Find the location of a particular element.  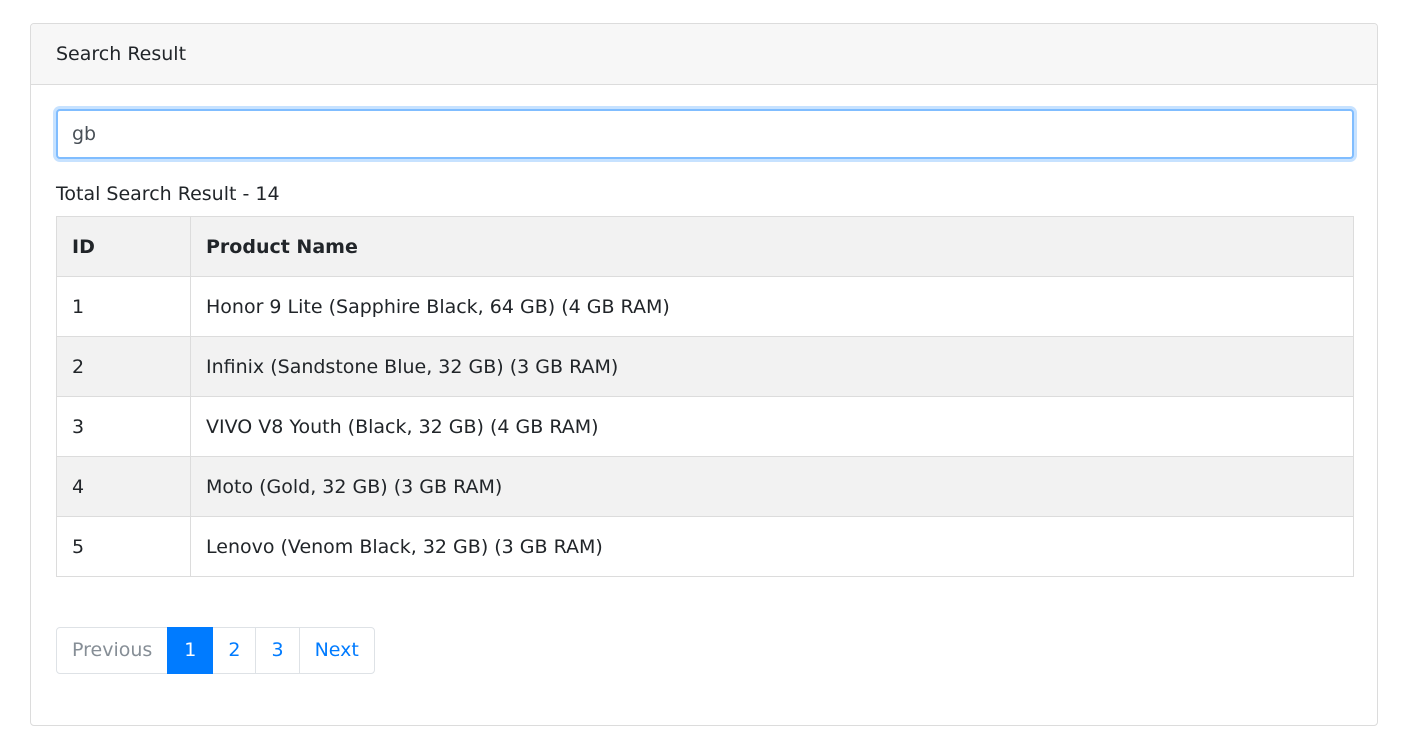

cell-id: 4 is located at coordinates (123, 486).